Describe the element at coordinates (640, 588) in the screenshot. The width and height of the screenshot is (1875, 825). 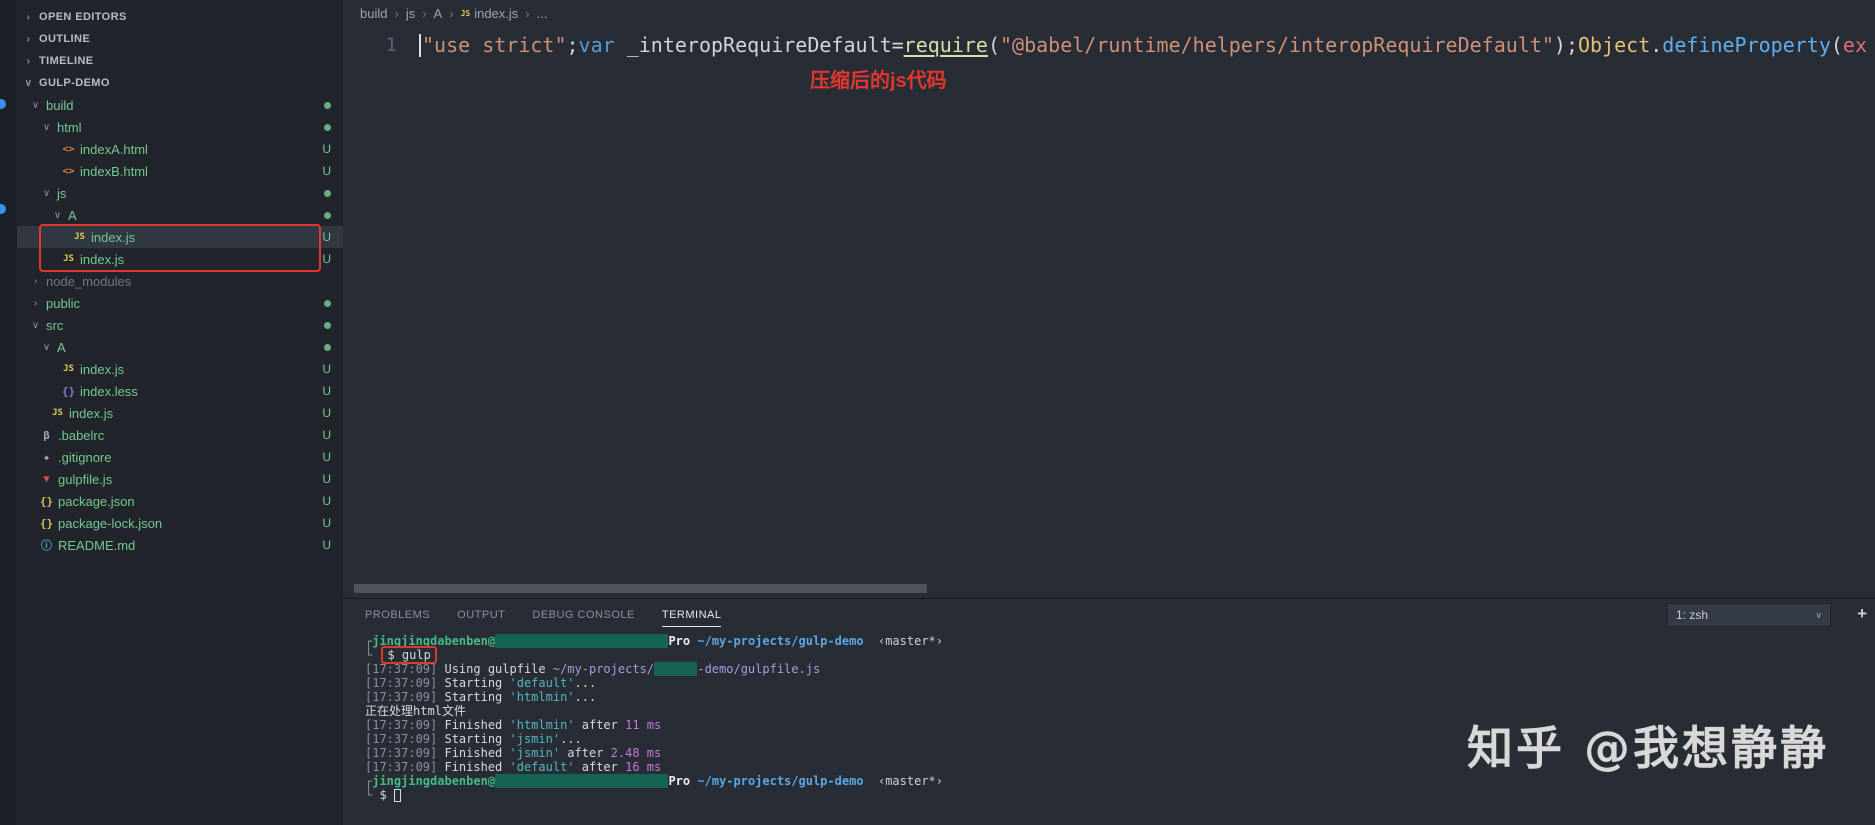
I see `horizontal-scrollbar` at that location.